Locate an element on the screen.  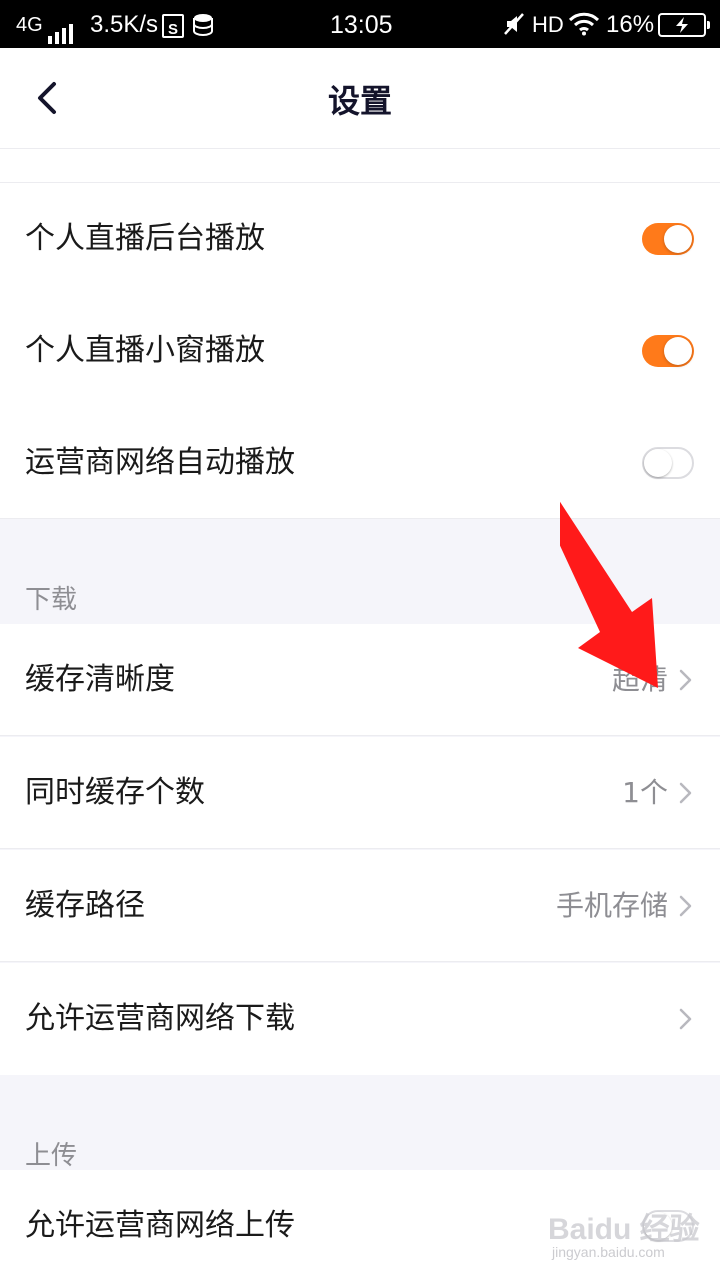
sim-badge-icon: S is located at coordinates (173, 26).